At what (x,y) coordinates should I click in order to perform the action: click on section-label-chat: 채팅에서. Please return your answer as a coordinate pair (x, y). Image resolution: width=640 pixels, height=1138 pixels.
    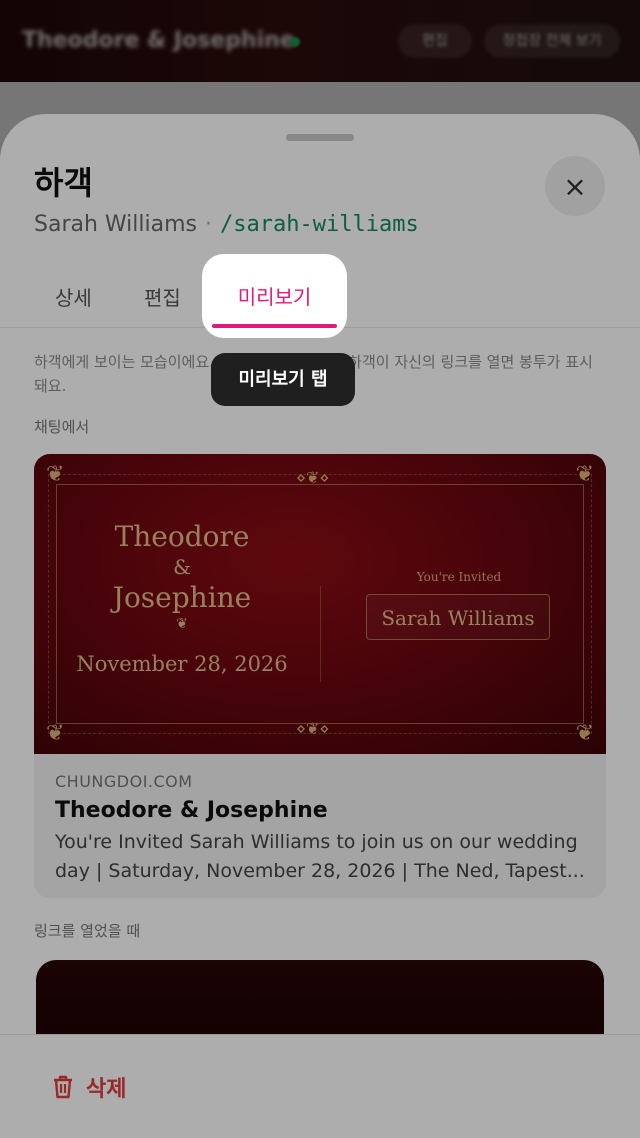
    Looking at the image, I should click on (62, 427).